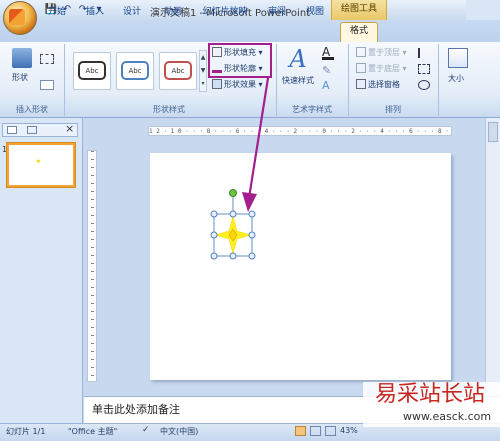 Image resolution: width=500 pixels, height=441 pixels. I want to click on text-fill-icon: A, so click(328, 53).